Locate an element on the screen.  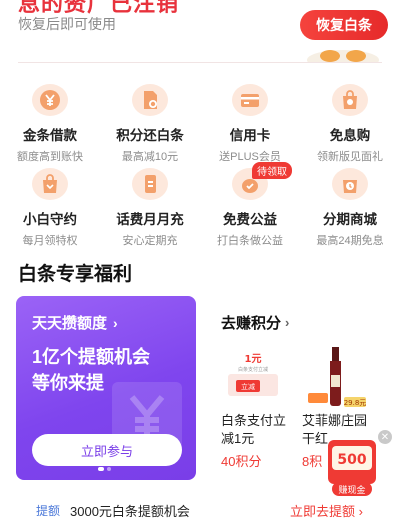
service-label: 免息购 is located at coordinates (350, 135).